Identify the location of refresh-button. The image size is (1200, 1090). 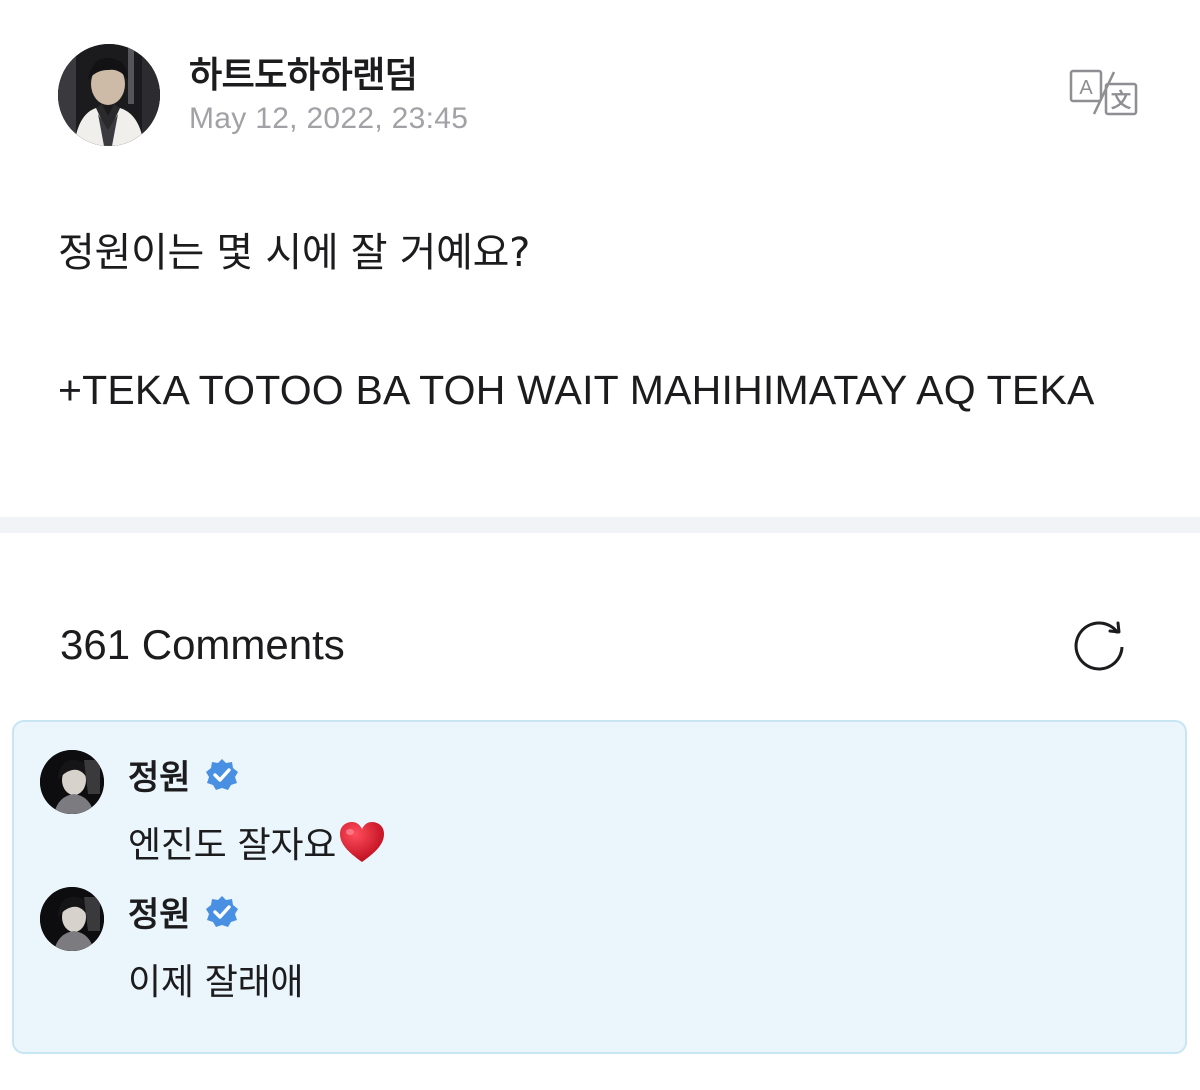
(1100, 645).